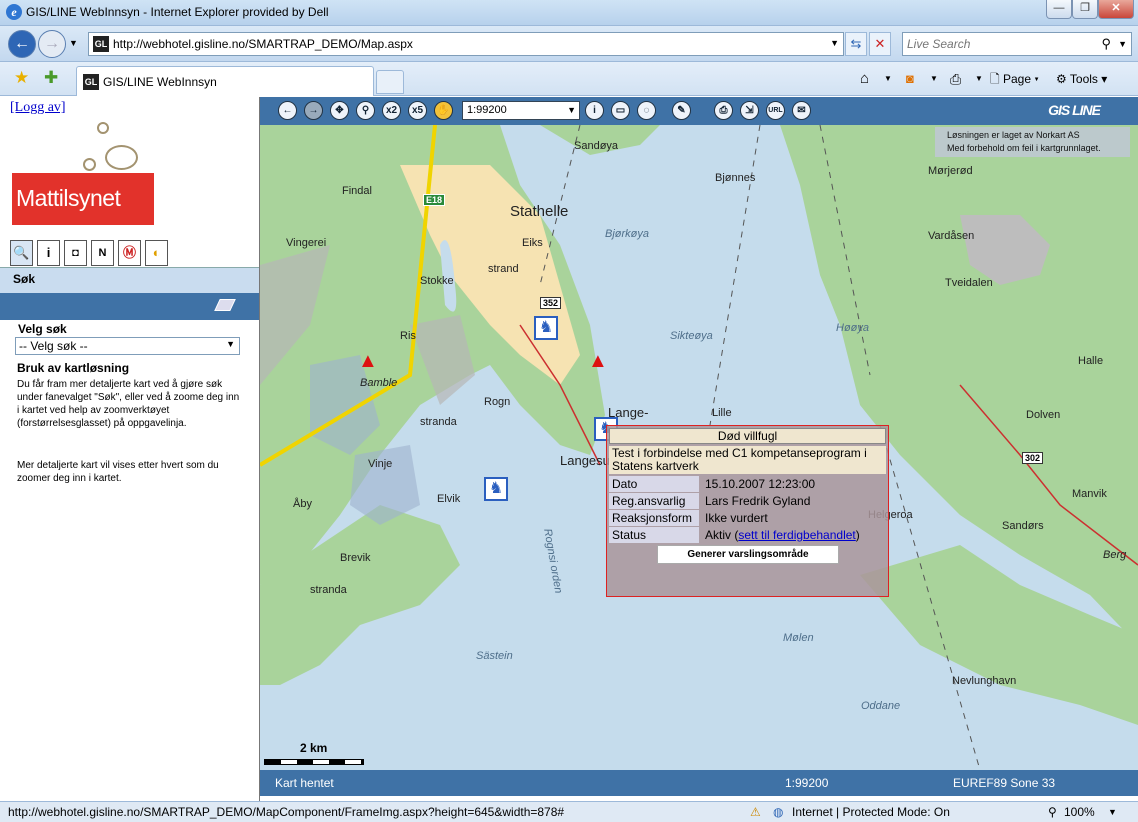 This screenshot has width=1138, height=822. What do you see at coordinates (979, 79) in the screenshot?
I see `print-dropdown-icon: ▼` at bounding box center [979, 79].